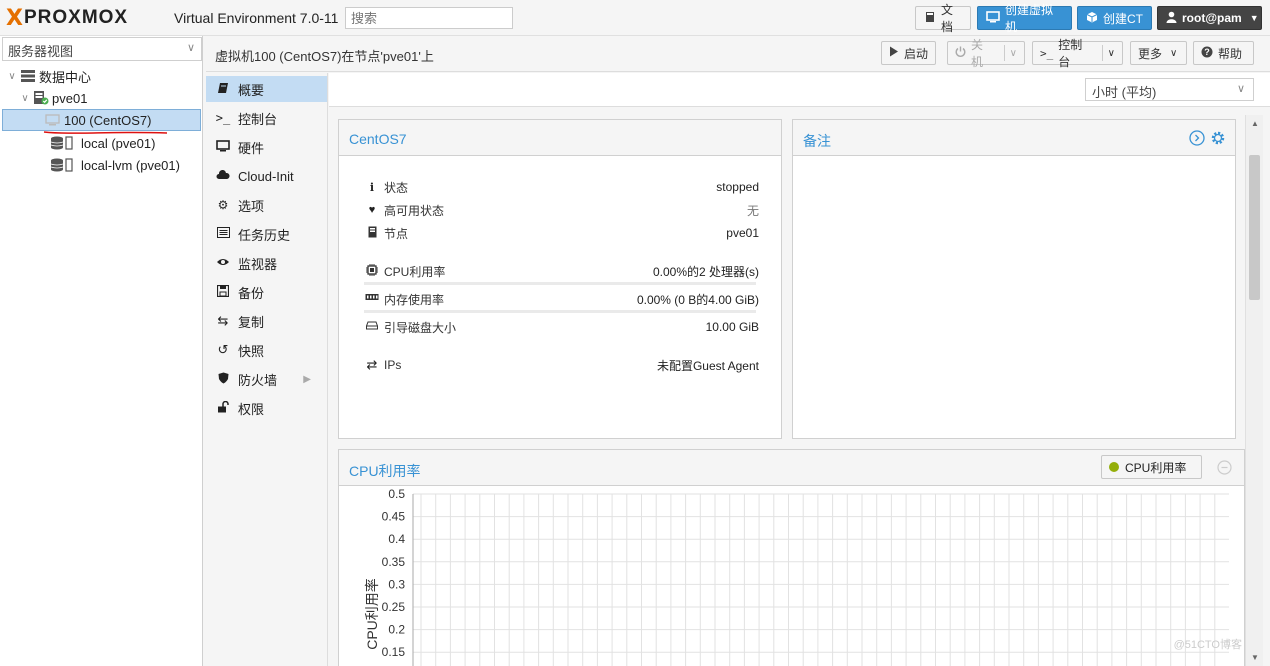 The image size is (1270, 666). I want to click on nav-item-console: >_ 控制台, so click(266, 118).